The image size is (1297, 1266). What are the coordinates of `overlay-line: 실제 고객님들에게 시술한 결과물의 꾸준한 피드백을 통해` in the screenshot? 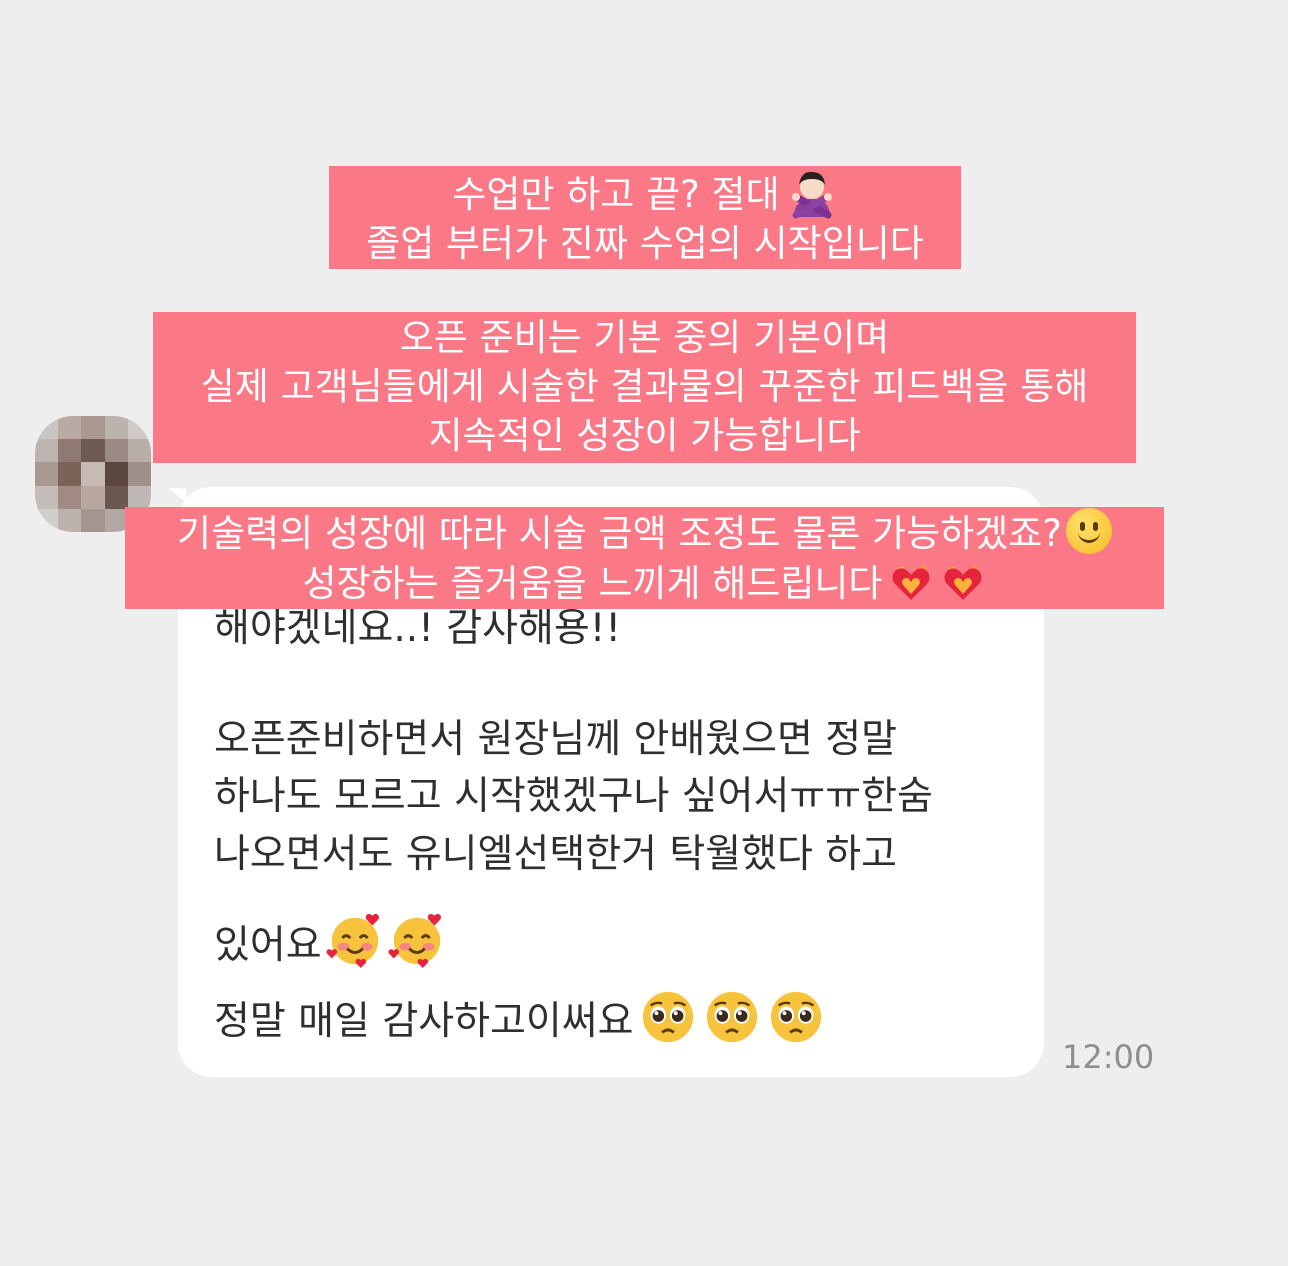 It's located at (644, 386).